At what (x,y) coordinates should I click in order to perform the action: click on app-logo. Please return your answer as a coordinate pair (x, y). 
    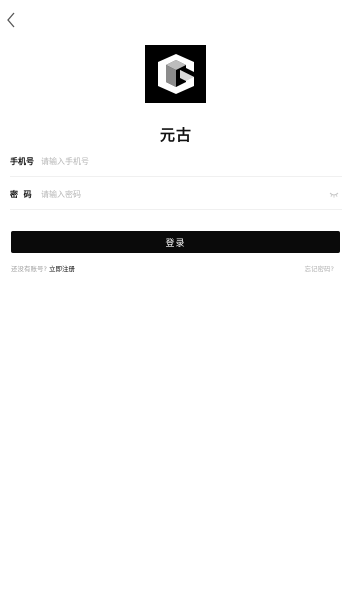
    Looking at the image, I should click on (175, 74).